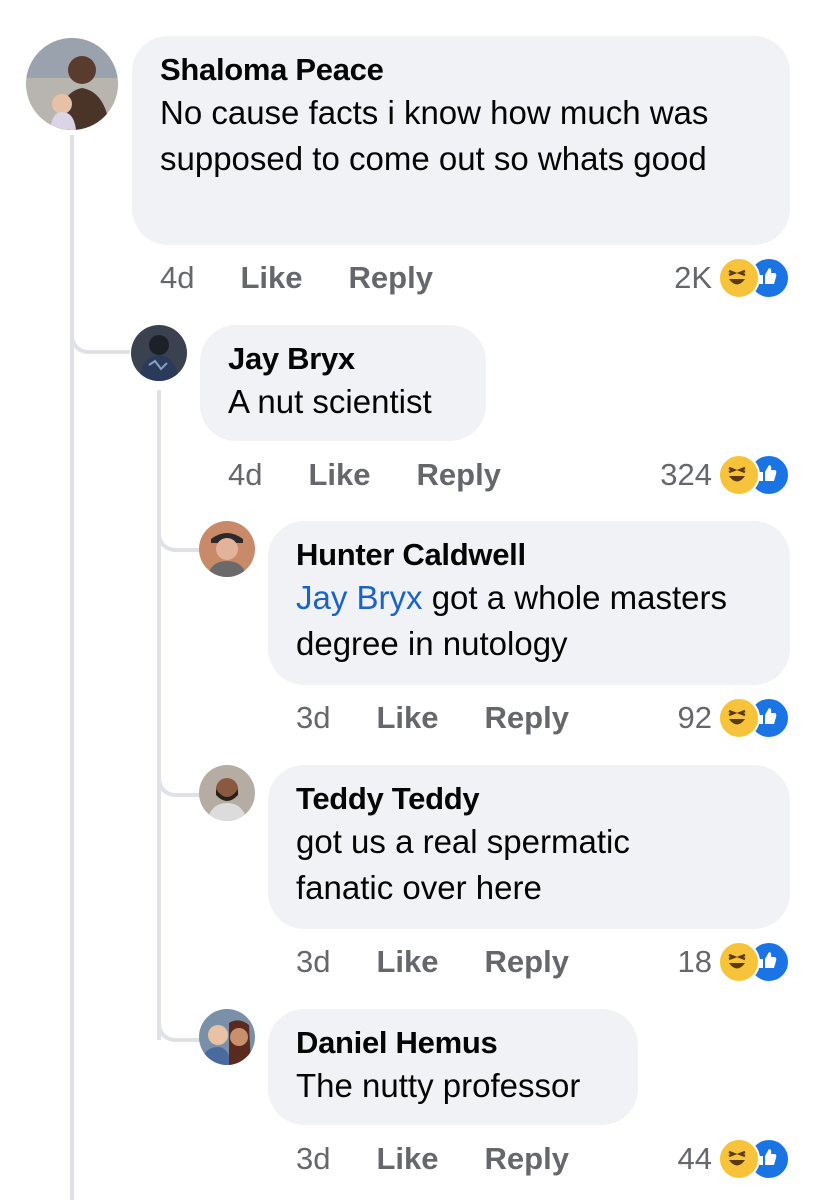  What do you see at coordinates (438, 1085) in the screenshot?
I see `comment-text: The nutty professor` at bounding box center [438, 1085].